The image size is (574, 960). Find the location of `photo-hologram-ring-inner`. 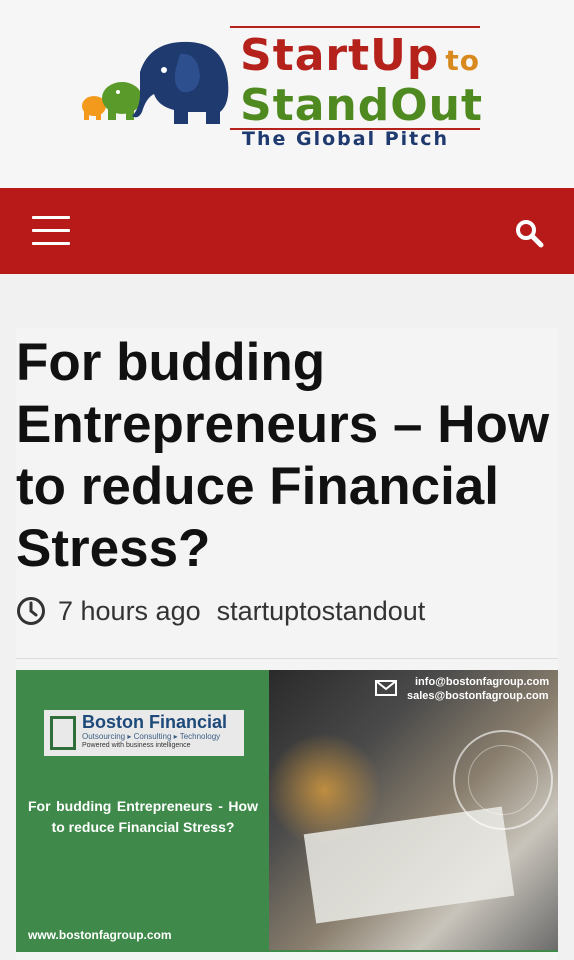

photo-hologram-ring-inner is located at coordinates (503, 780).